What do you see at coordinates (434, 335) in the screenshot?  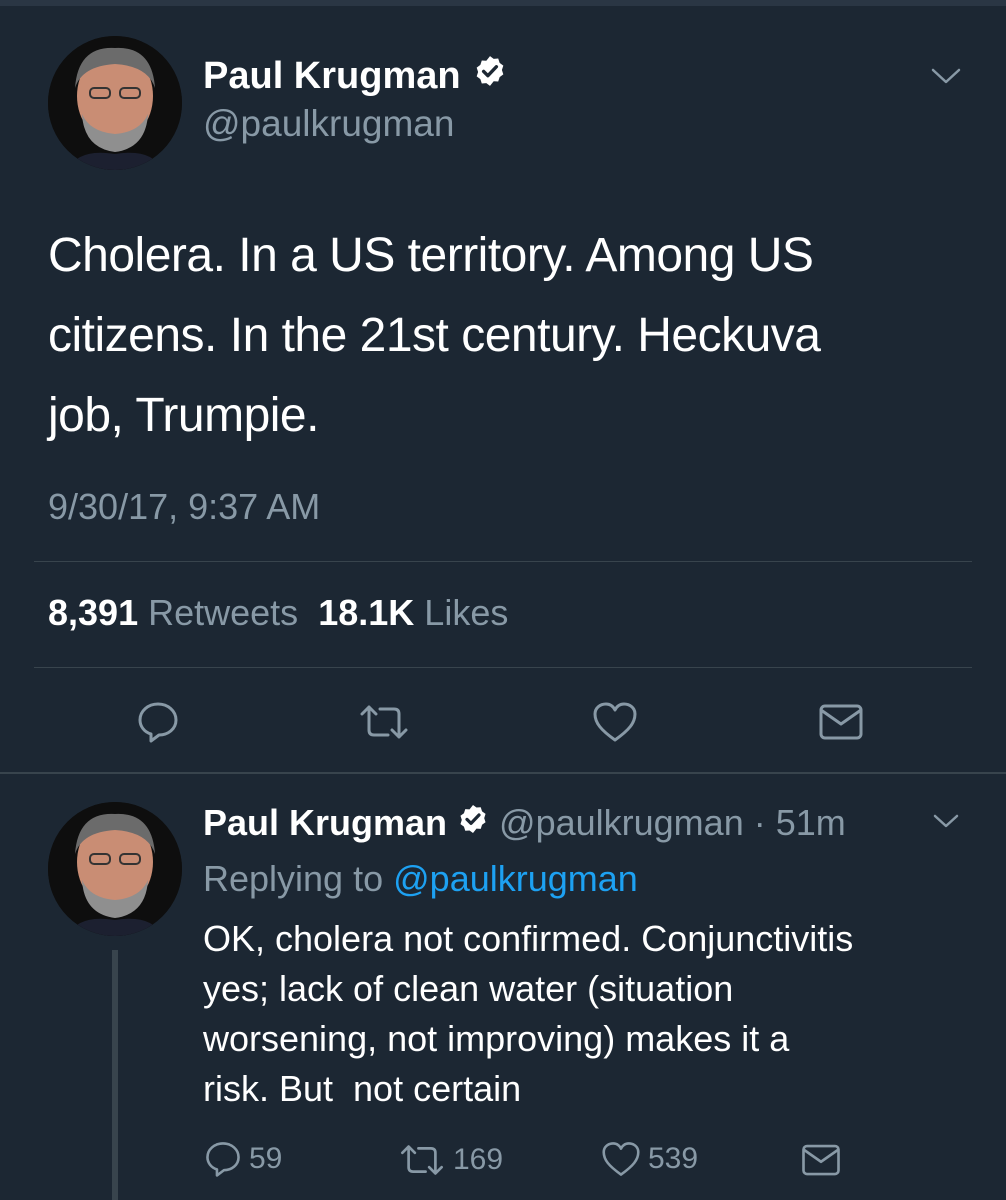 I see `tweet-text-line: citizens. In the 21st century. Heckuva` at bounding box center [434, 335].